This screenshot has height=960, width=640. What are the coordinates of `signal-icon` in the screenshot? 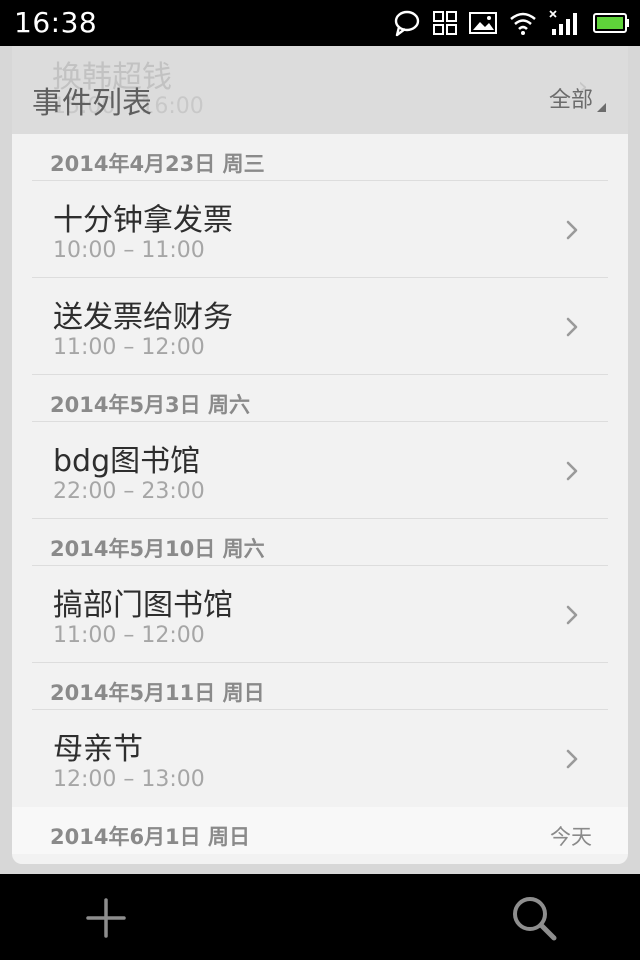 It's located at (565, 23).